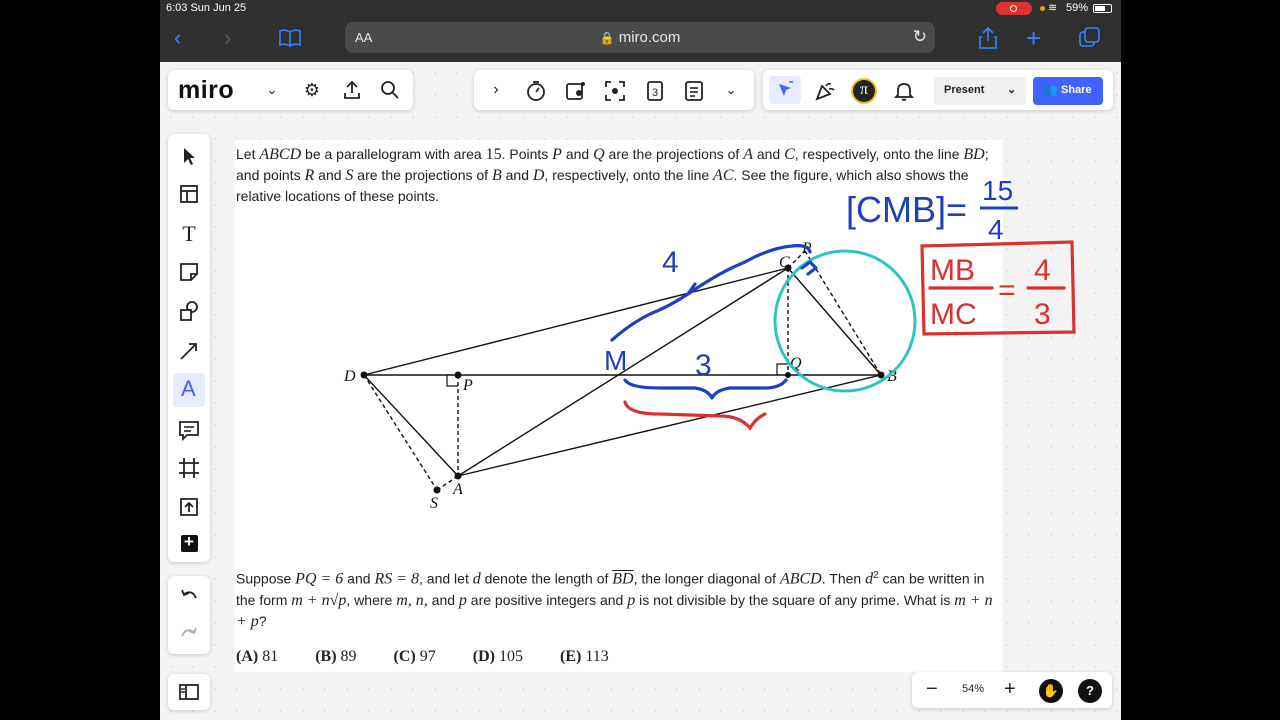 This screenshot has width=1280, height=720. I want to click on url-text: 🔒 miro.com, so click(640, 37).